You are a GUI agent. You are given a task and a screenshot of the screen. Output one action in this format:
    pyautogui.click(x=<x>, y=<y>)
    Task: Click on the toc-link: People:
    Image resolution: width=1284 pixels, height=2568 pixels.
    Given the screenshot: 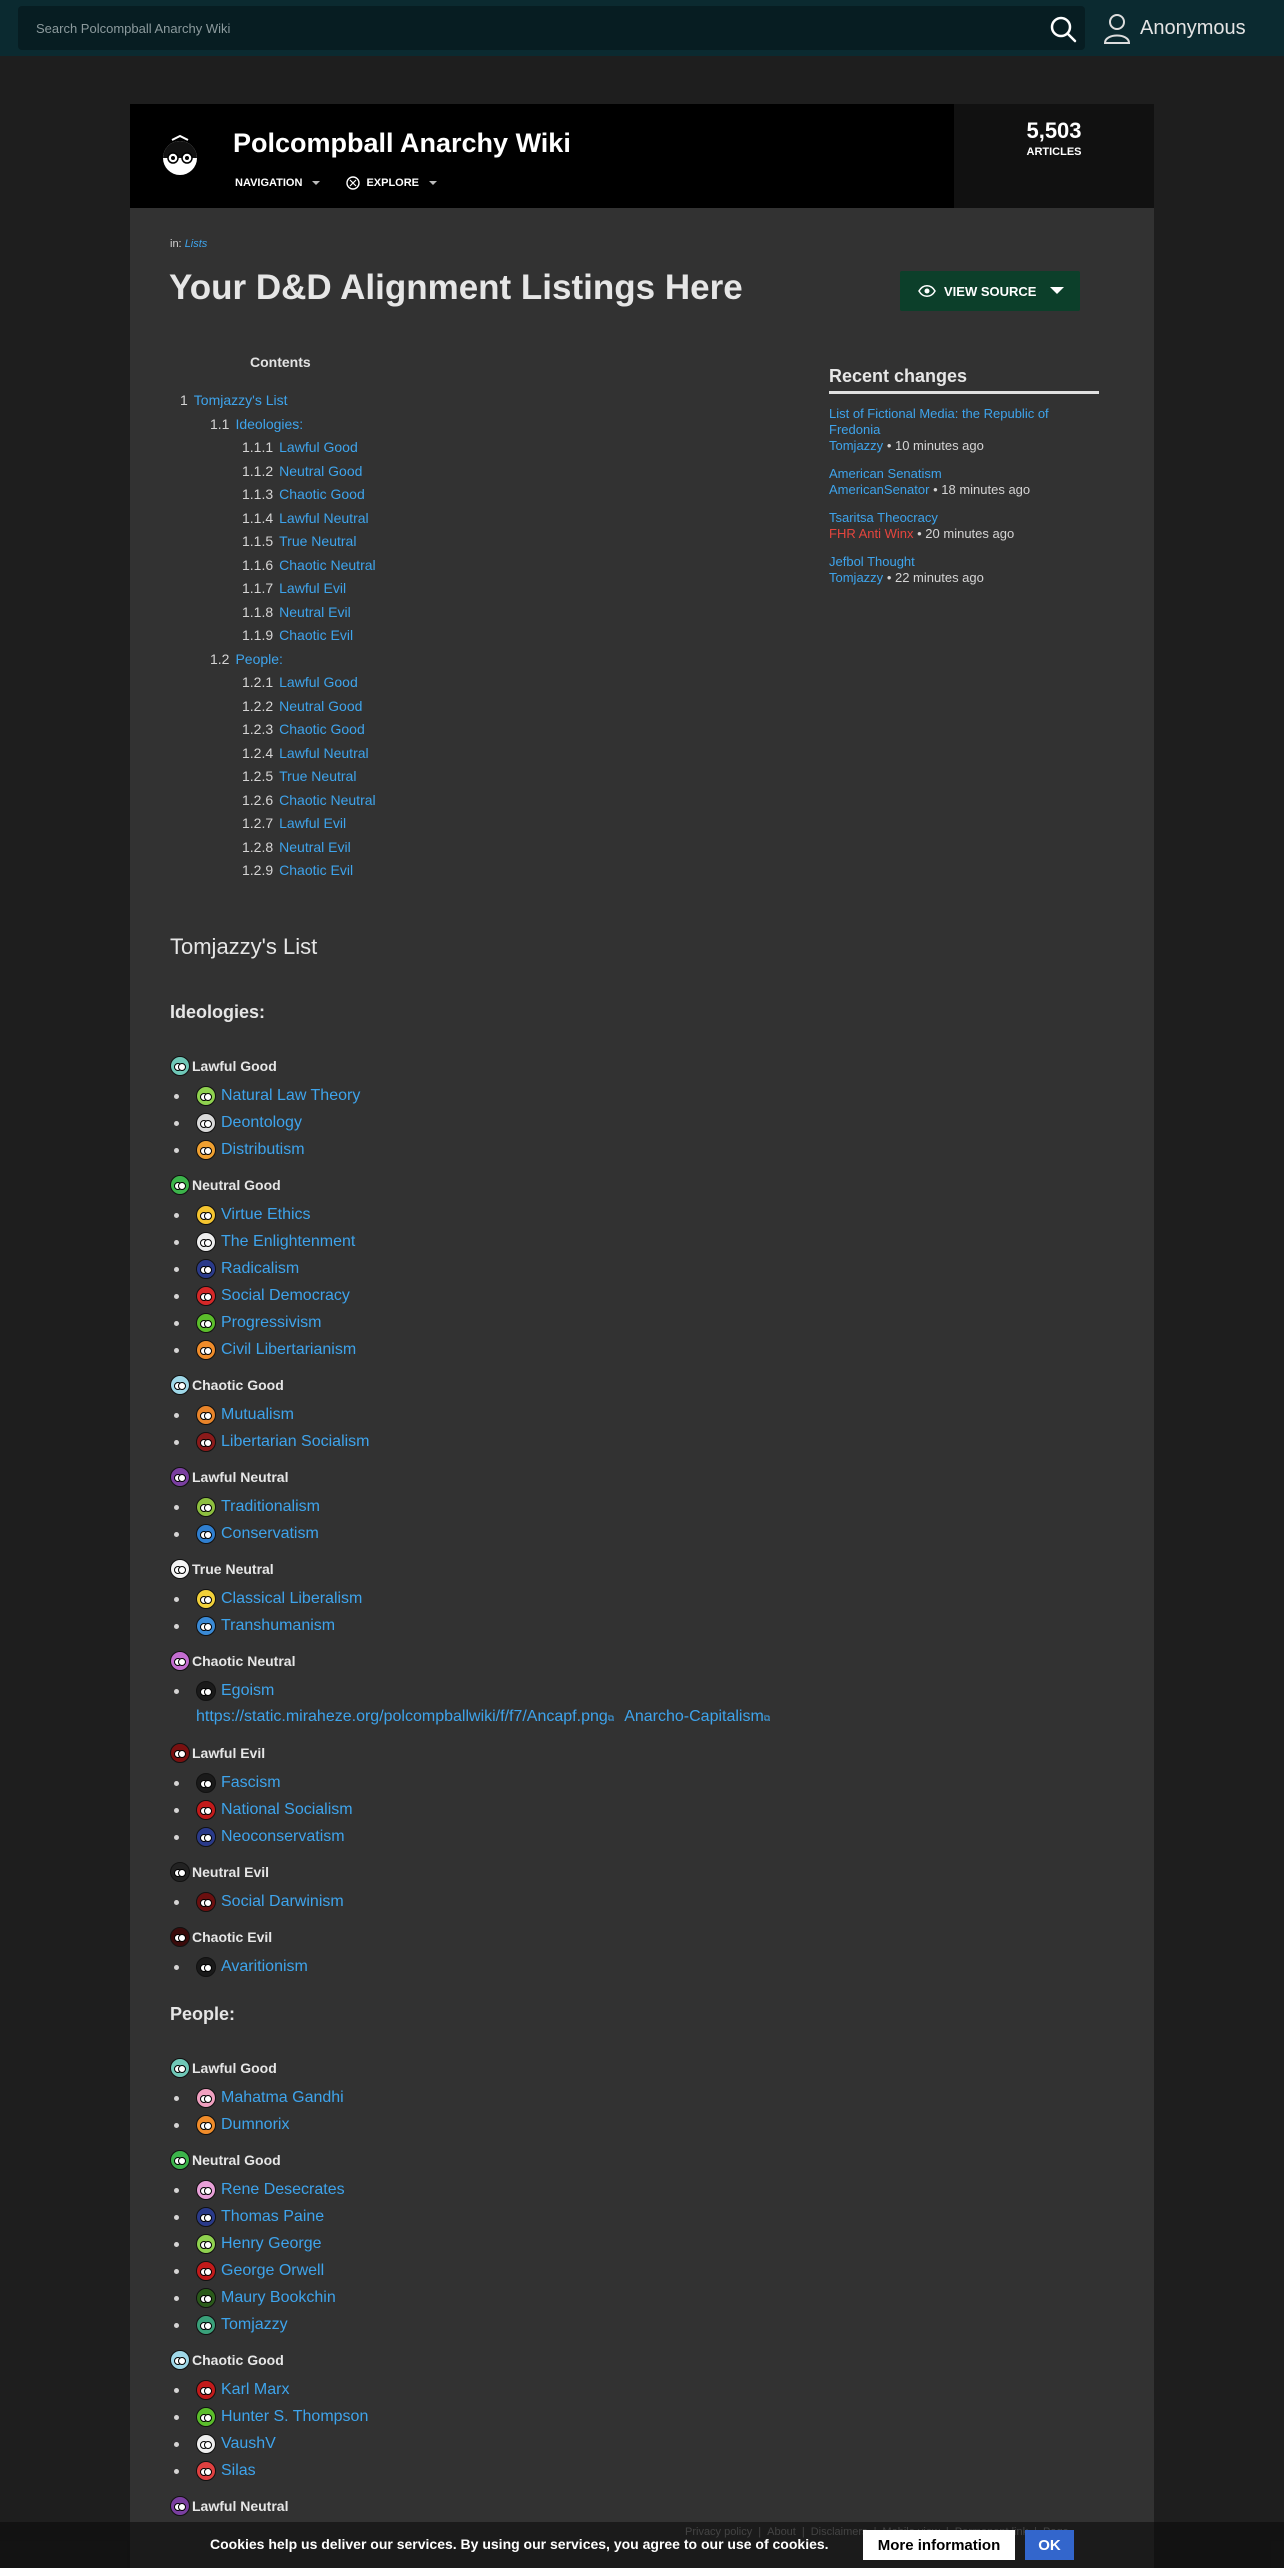 What is the action you would take?
    pyautogui.click(x=258, y=659)
    